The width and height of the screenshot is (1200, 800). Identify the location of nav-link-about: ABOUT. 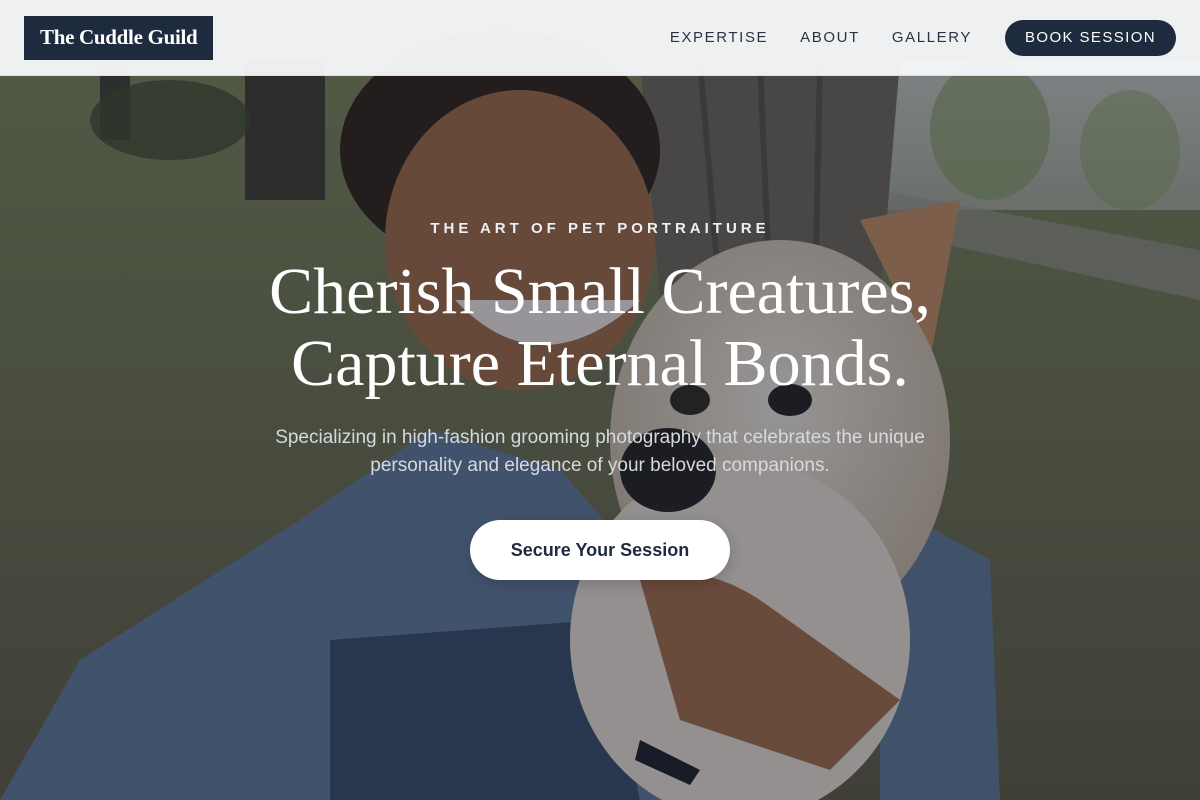
(830, 37).